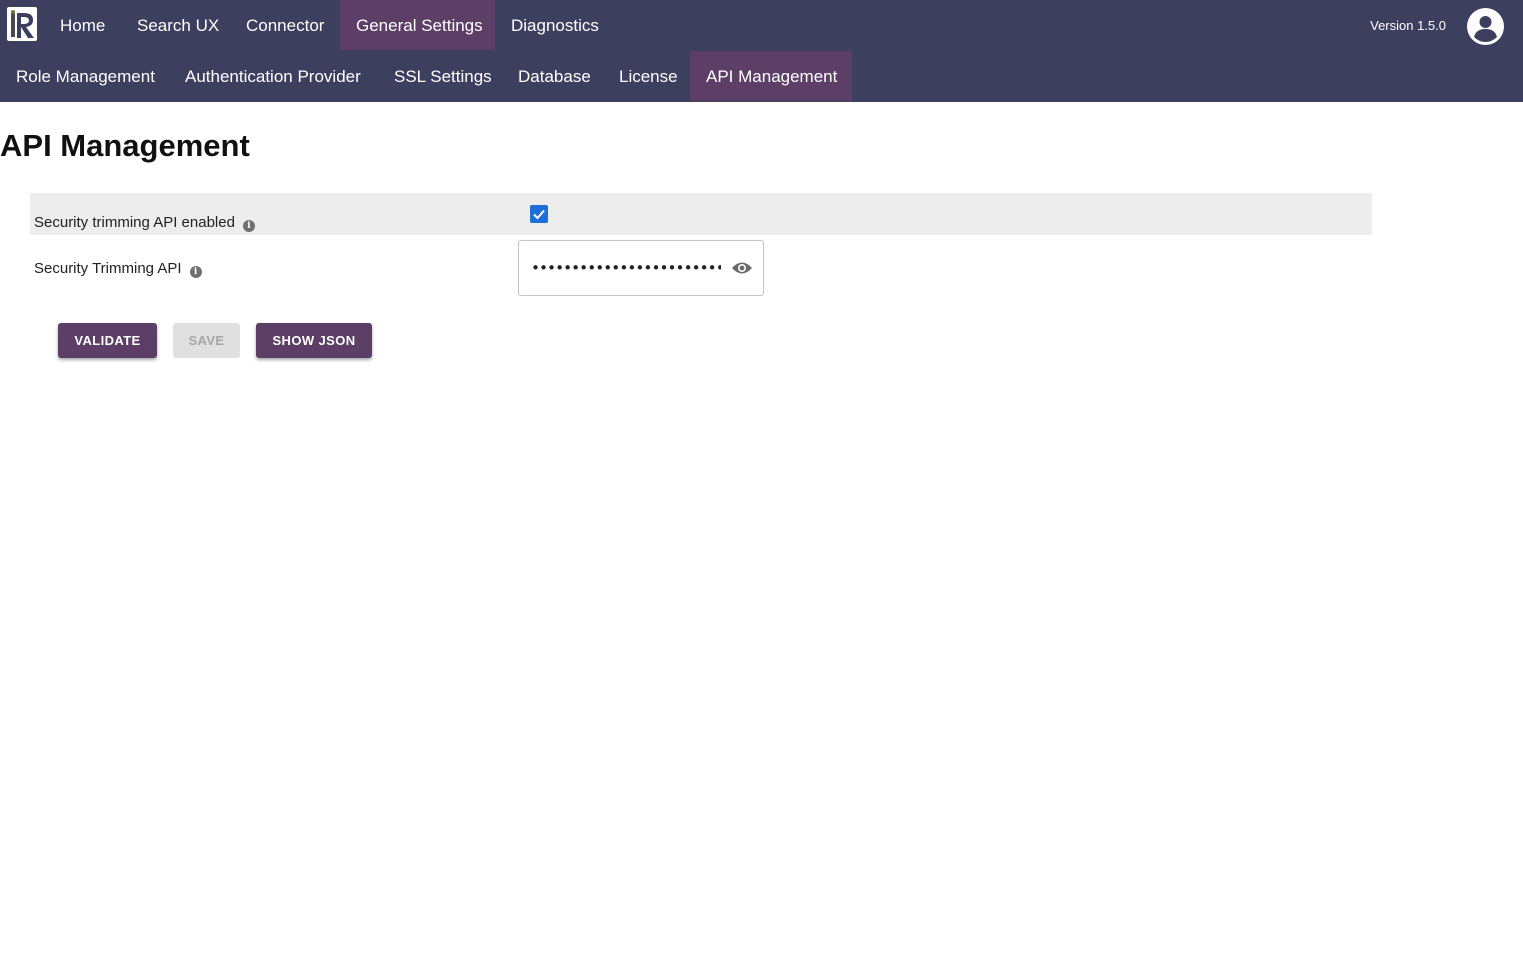 This screenshot has height=963, width=1523. What do you see at coordinates (555, 25) in the screenshot?
I see `nav-diagnostics: Diagnostics` at bounding box center [555, 25].